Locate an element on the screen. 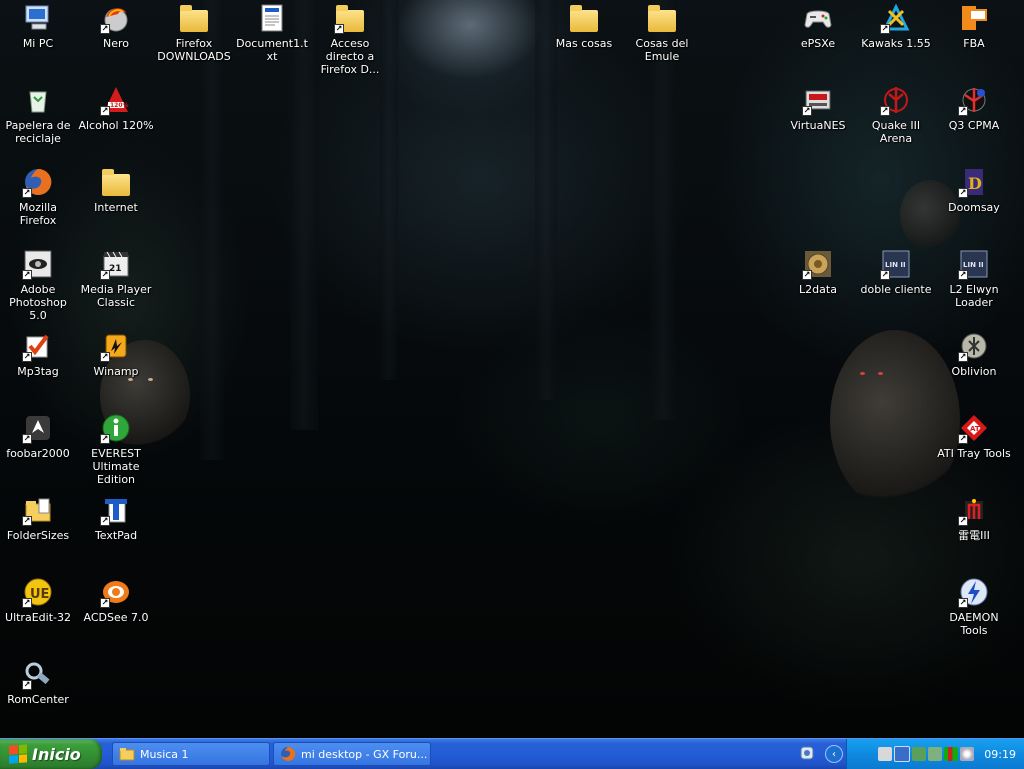  svg-text: ATI is located at coordinates (976, 429).